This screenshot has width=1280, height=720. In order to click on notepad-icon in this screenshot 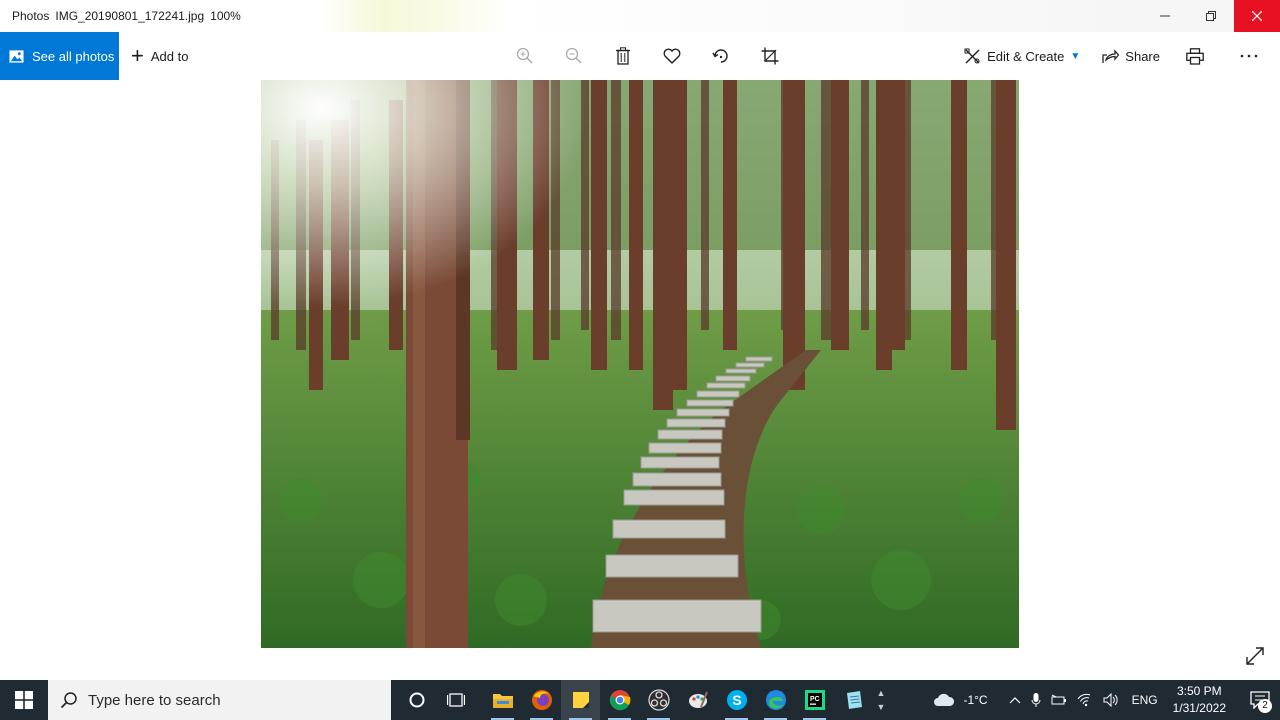, I will do `click(854, 700)`.